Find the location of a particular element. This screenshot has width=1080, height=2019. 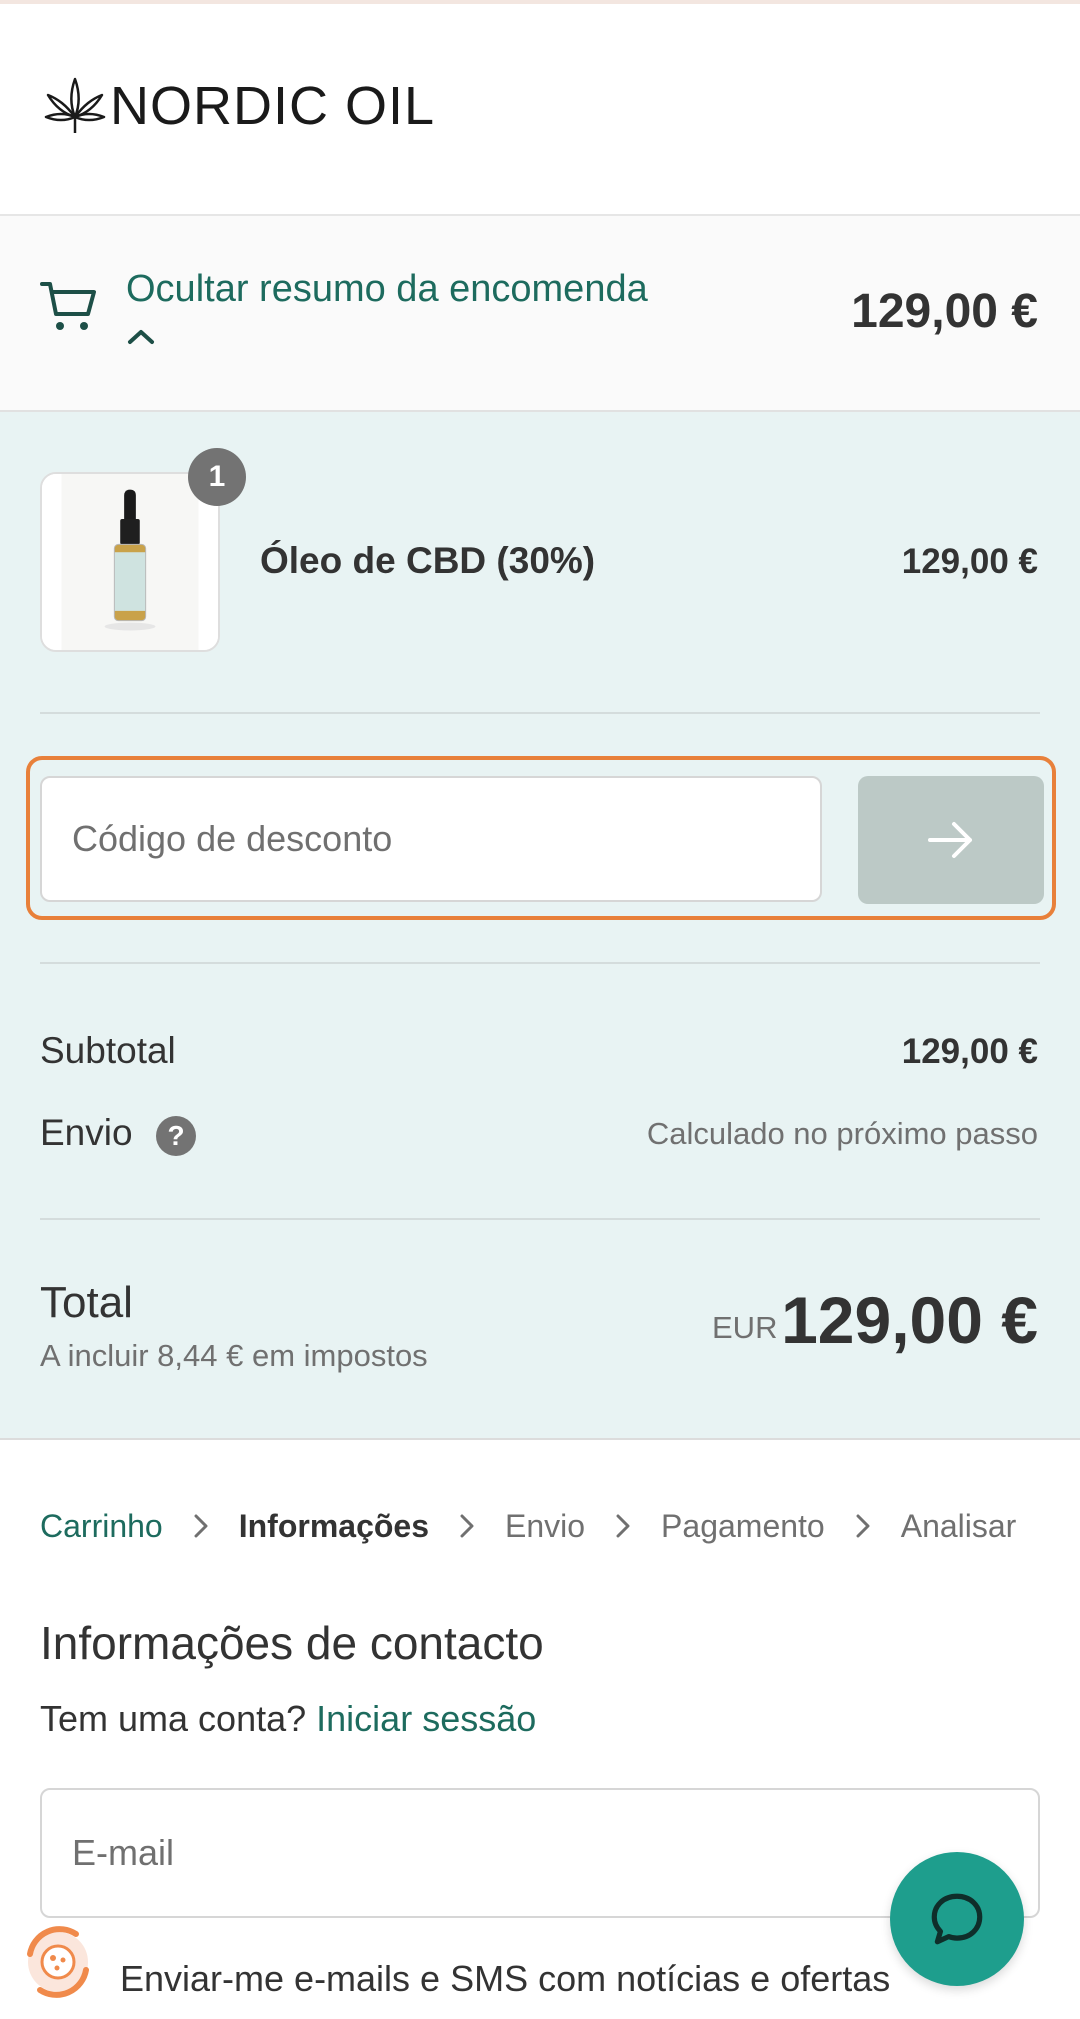

breadcrumb-shipping: Envio is located at coordinates (545, 1525).